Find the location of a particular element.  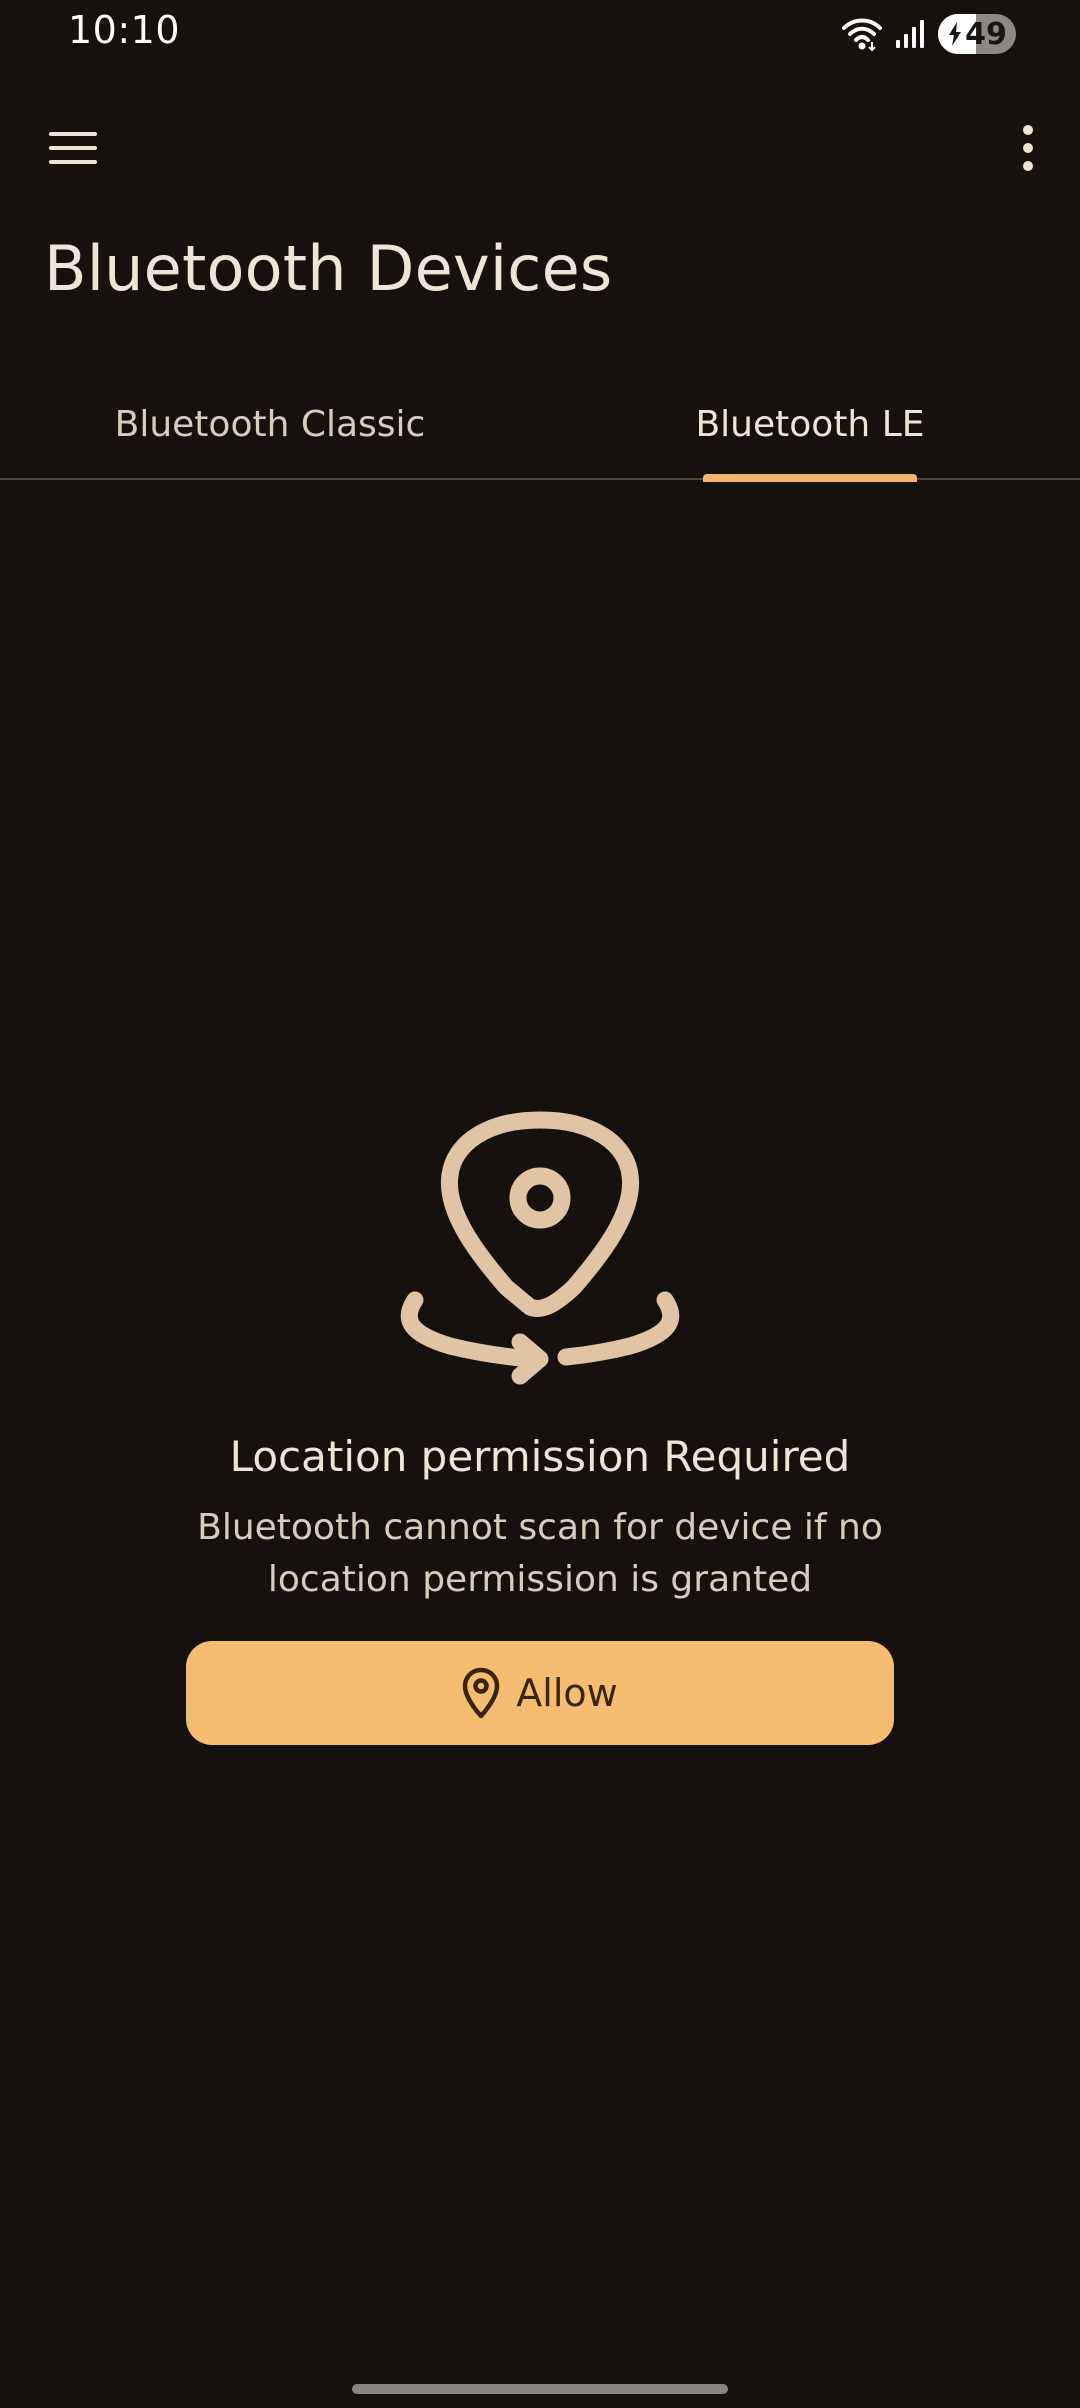

page-title: Bluetooth Devices is located at coordinates (328, 268).